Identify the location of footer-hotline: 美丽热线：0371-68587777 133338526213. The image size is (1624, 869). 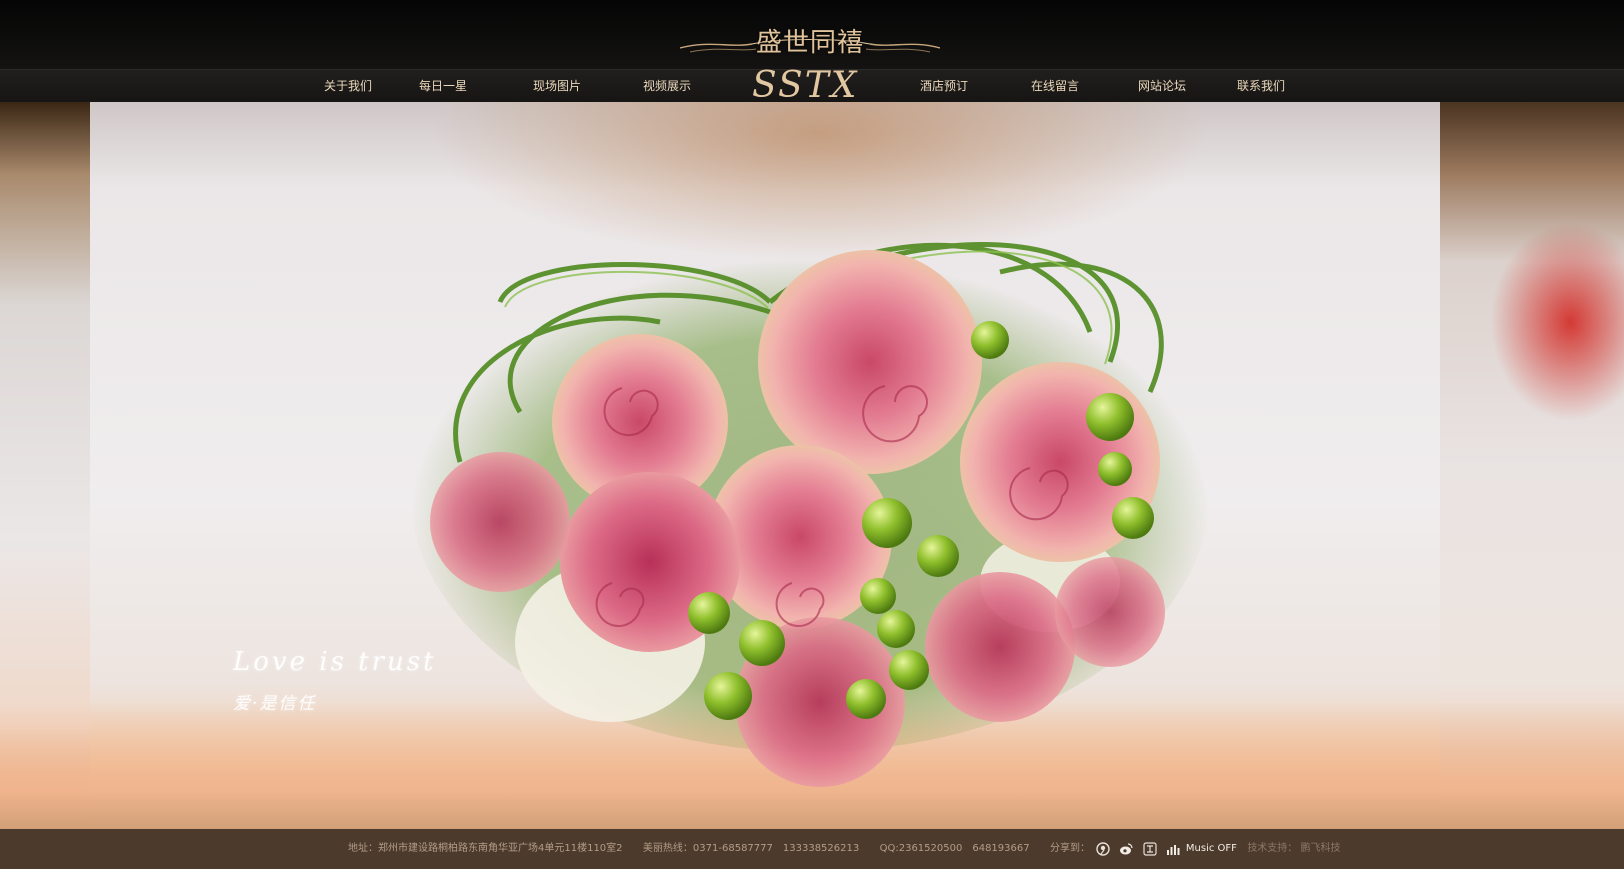
(751, 848).